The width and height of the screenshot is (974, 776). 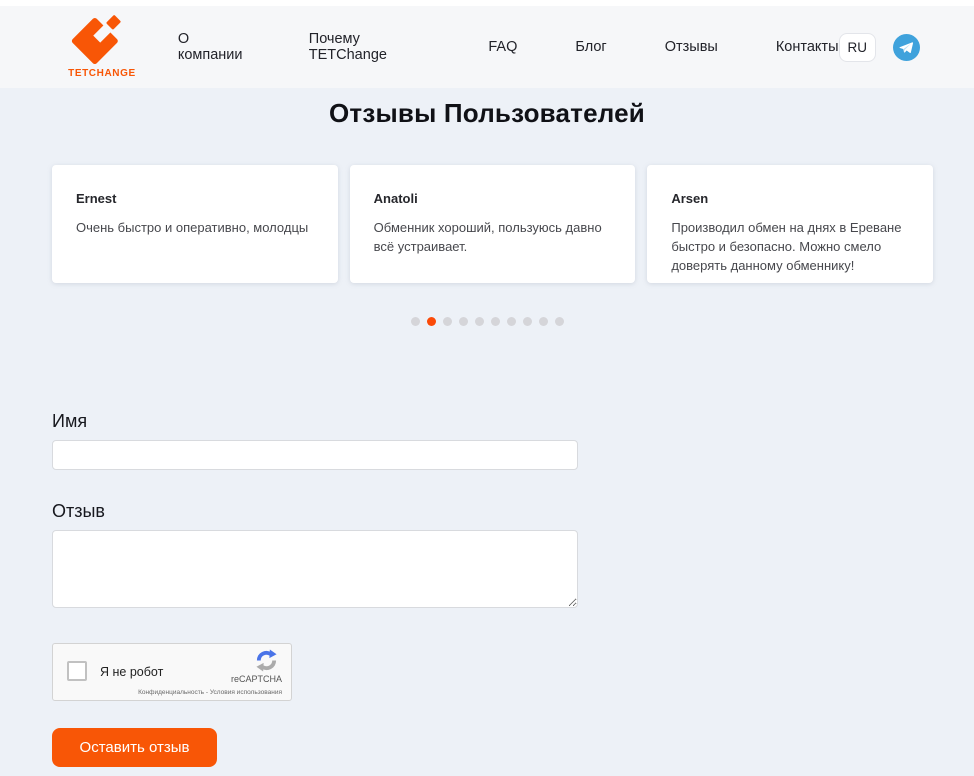 What do you see at coordinates (192, 227) in the screenshot?
I see `review-text: Очень быстро и оперативно, молодцы` at bounding box center [192, 227].